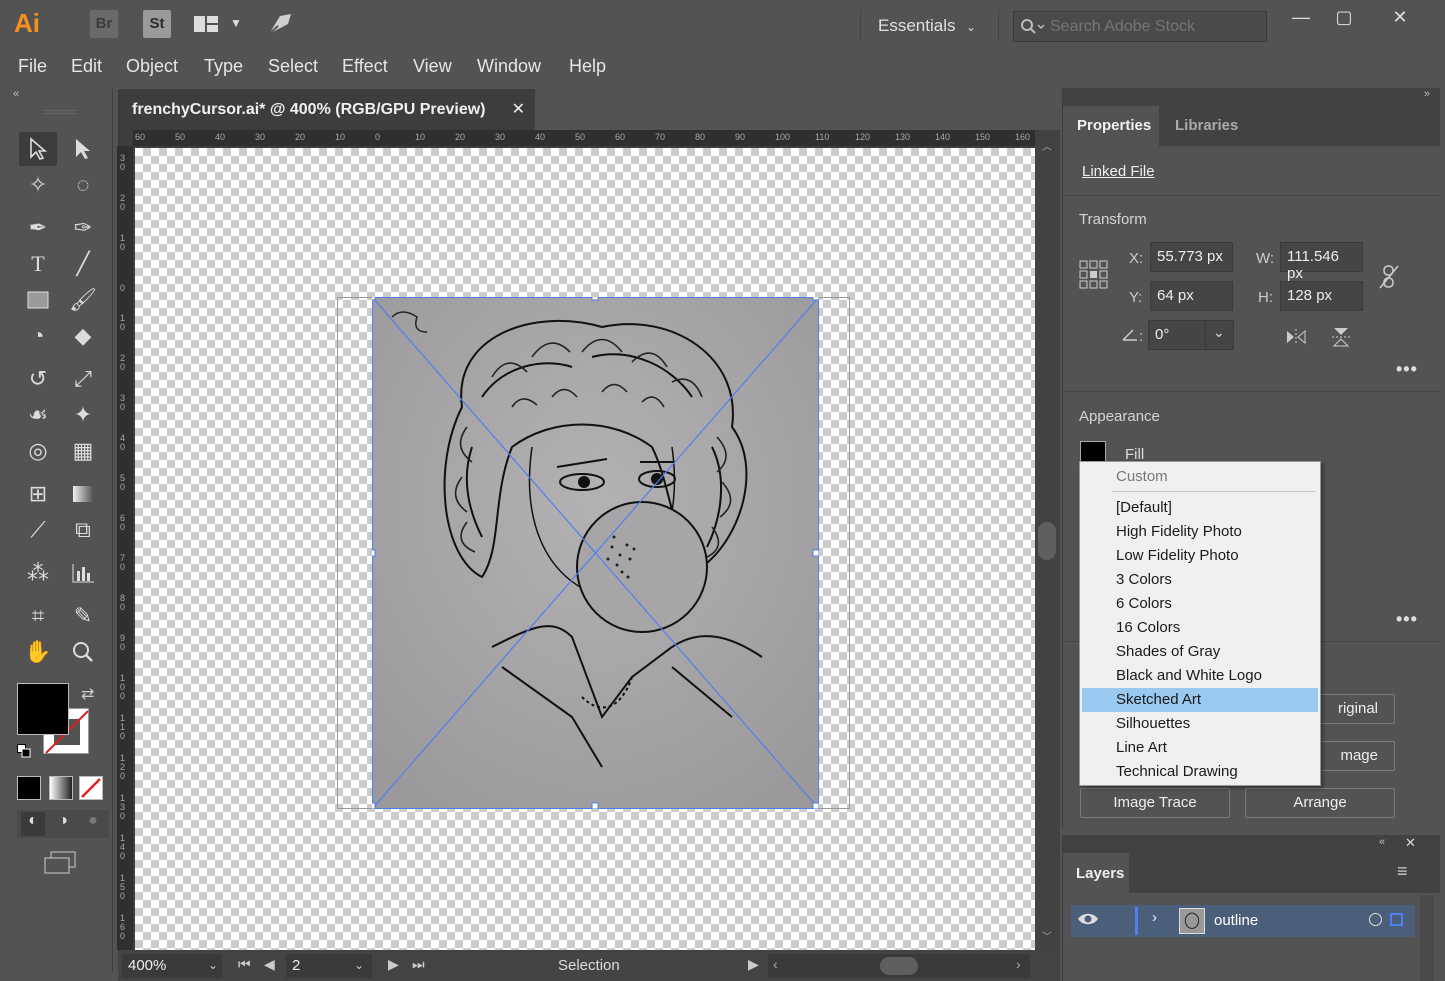 The width and height of the screenshot is (1445, 981). I want to click on stock-button: St, so click(157, 24).